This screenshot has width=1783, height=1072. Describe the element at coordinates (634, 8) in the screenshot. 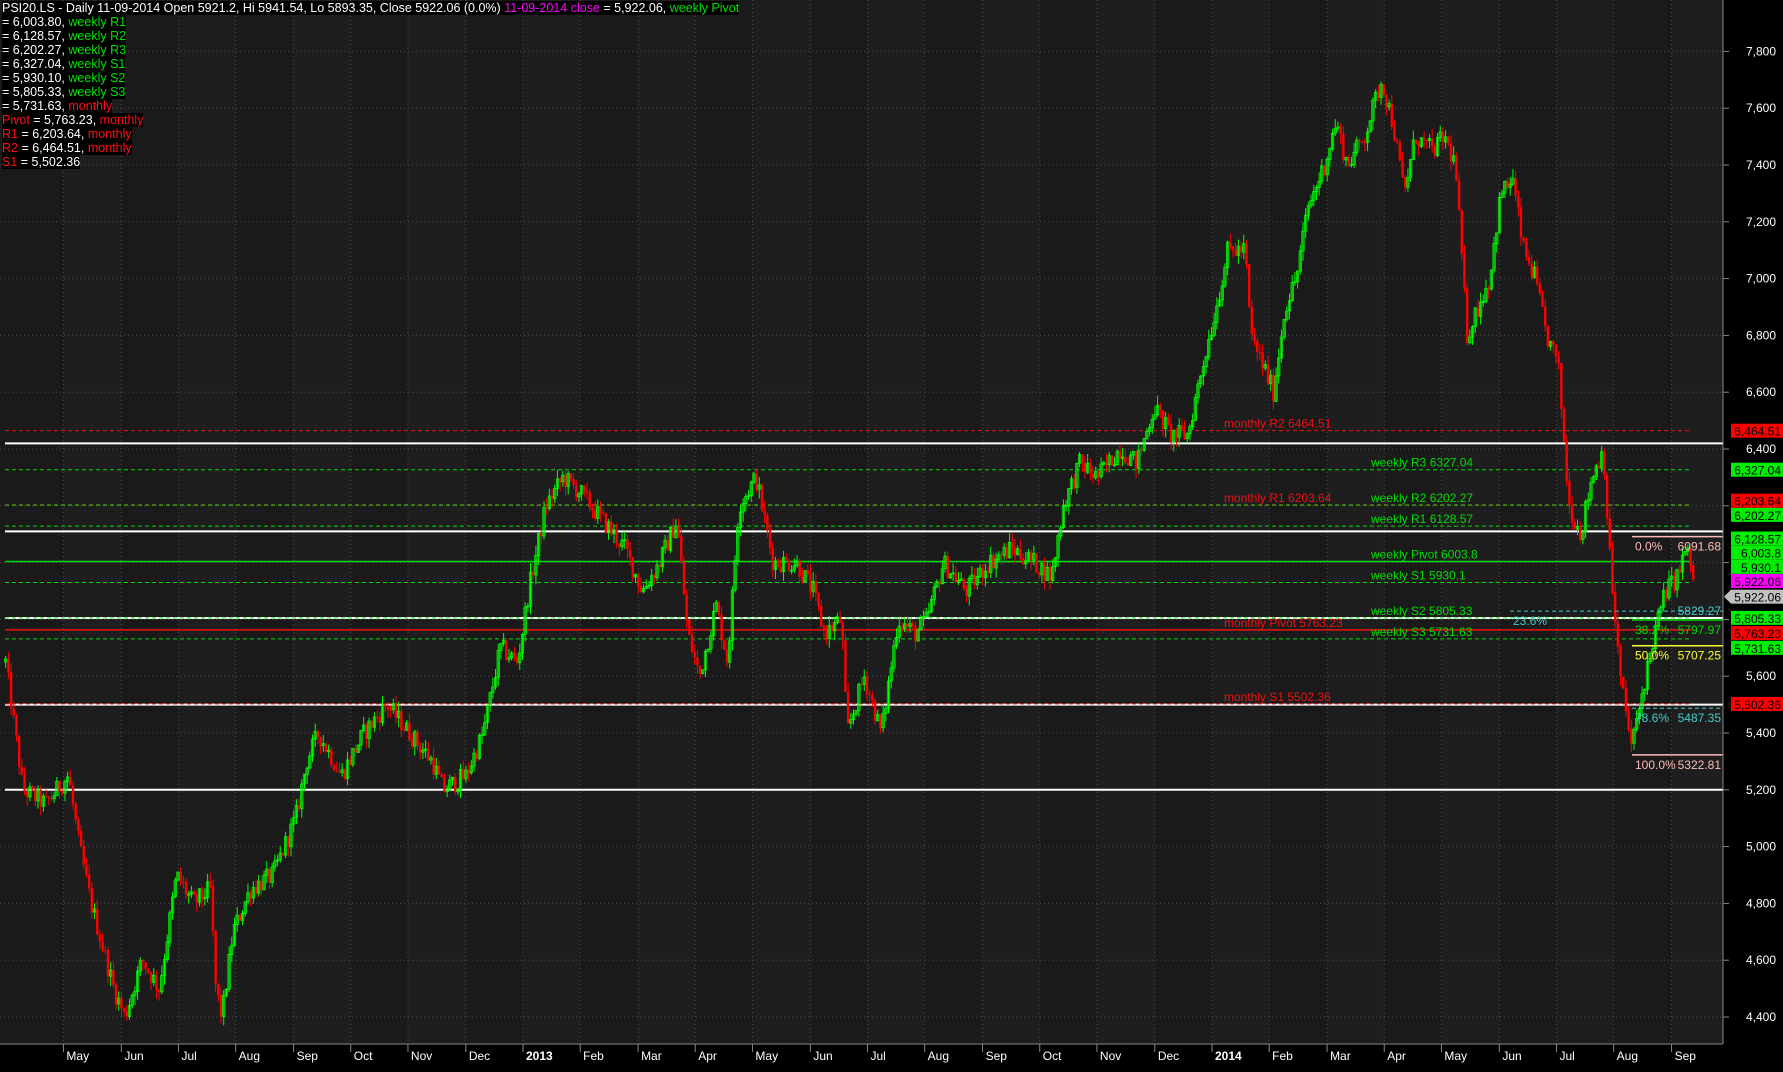

I see `close-value: = 5,922.06,` at that location.